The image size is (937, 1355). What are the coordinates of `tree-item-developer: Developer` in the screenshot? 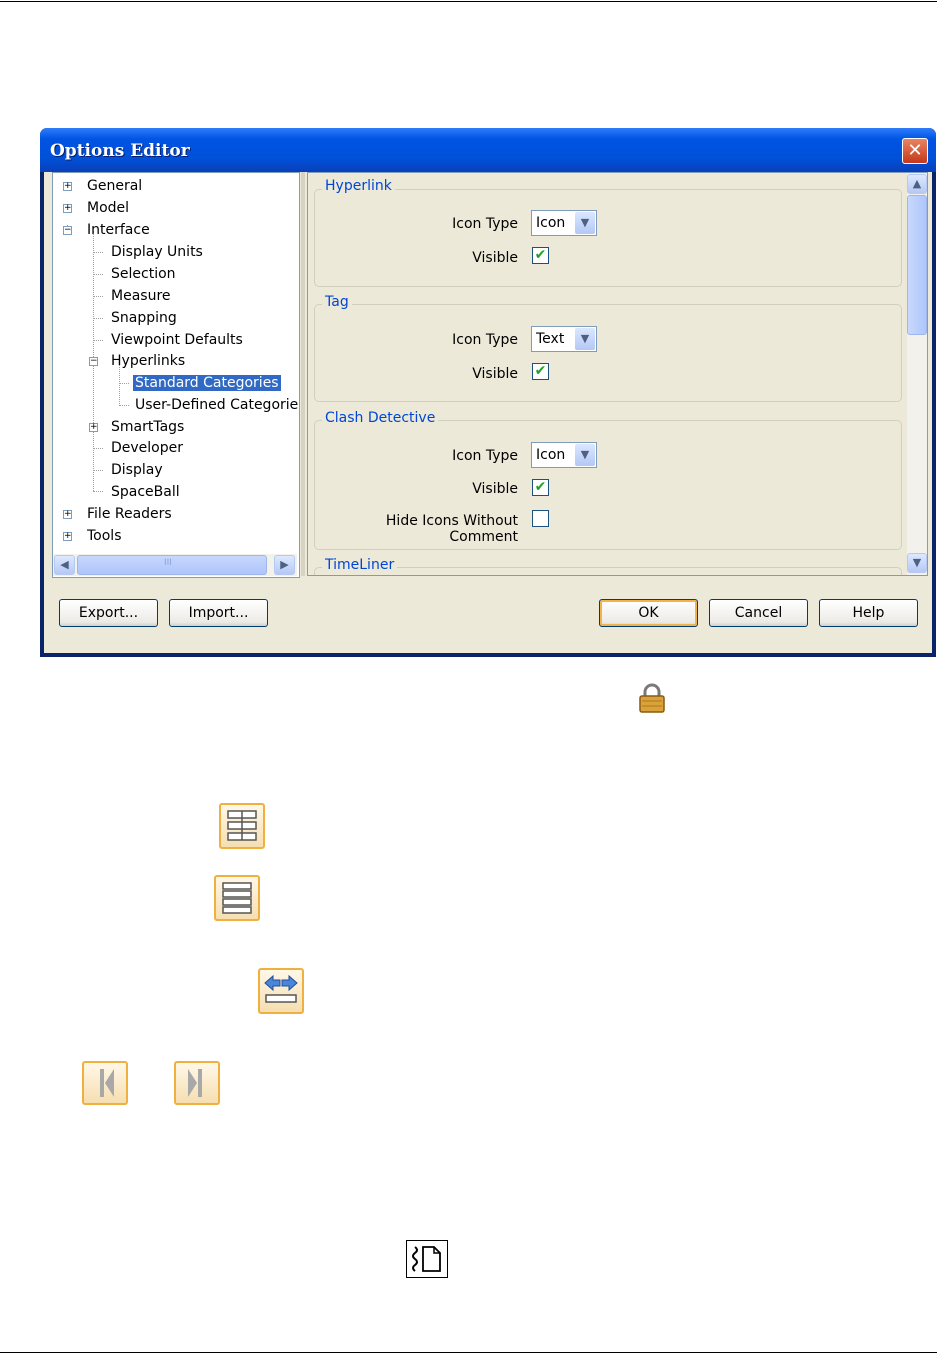 It's located at (147, 448).